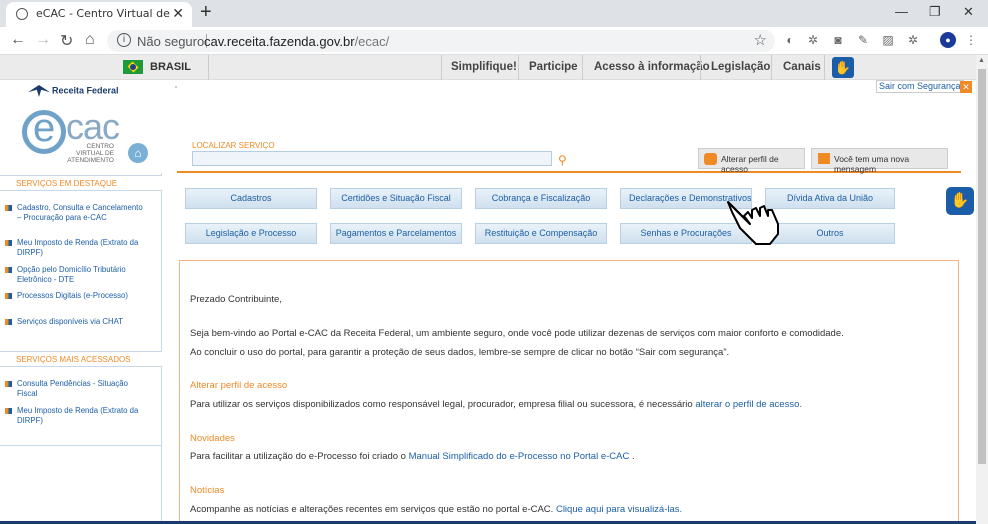 This screenshot has width=988, height=524. What do you see at coordinates (966, 87) in the screenshot?
I see `logout-close-icon: ✕` at bounding box center [966, 87].